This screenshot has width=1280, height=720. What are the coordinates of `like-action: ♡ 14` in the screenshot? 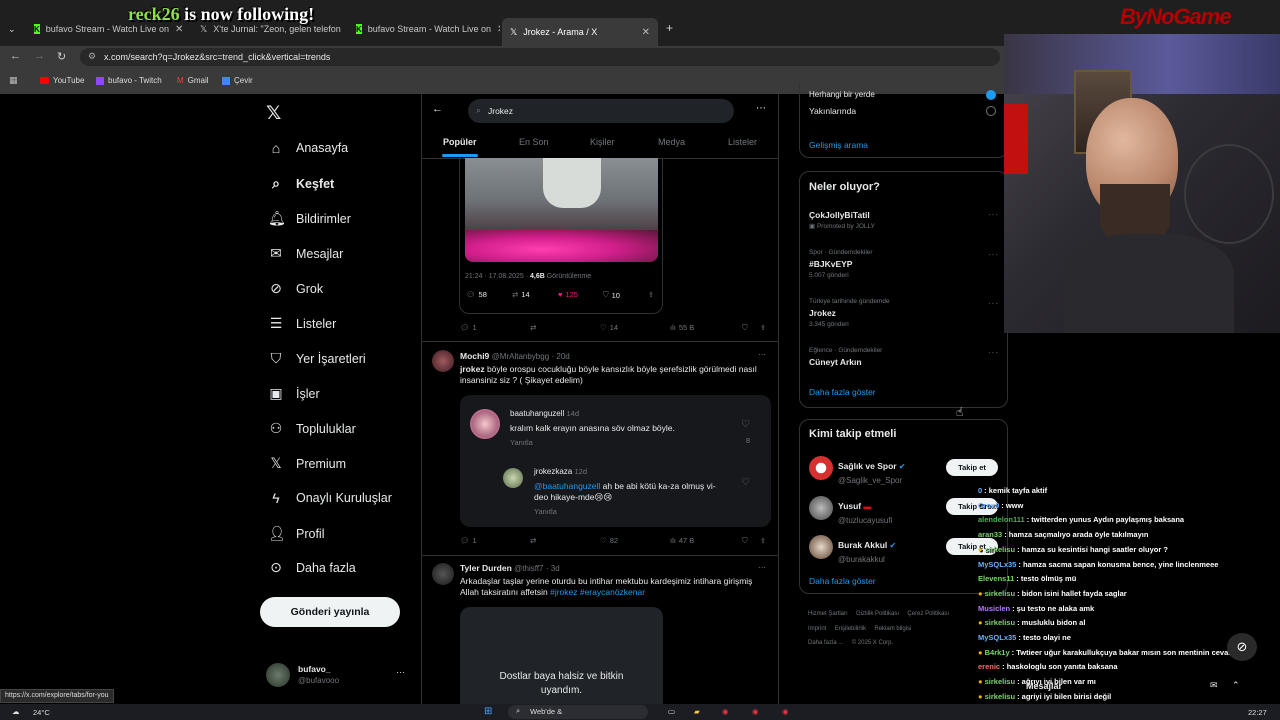 It's located at (609, 327).